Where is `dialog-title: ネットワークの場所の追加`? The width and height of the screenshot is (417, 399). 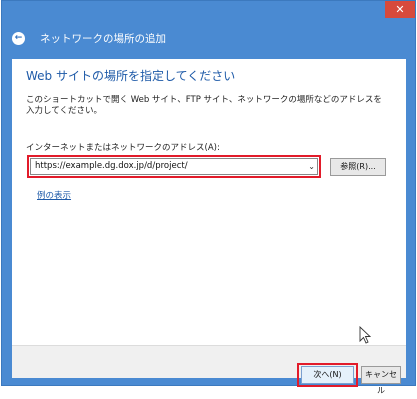
dialog-title: ネットワークの場所の追加 is located at coordinates (103, 39).